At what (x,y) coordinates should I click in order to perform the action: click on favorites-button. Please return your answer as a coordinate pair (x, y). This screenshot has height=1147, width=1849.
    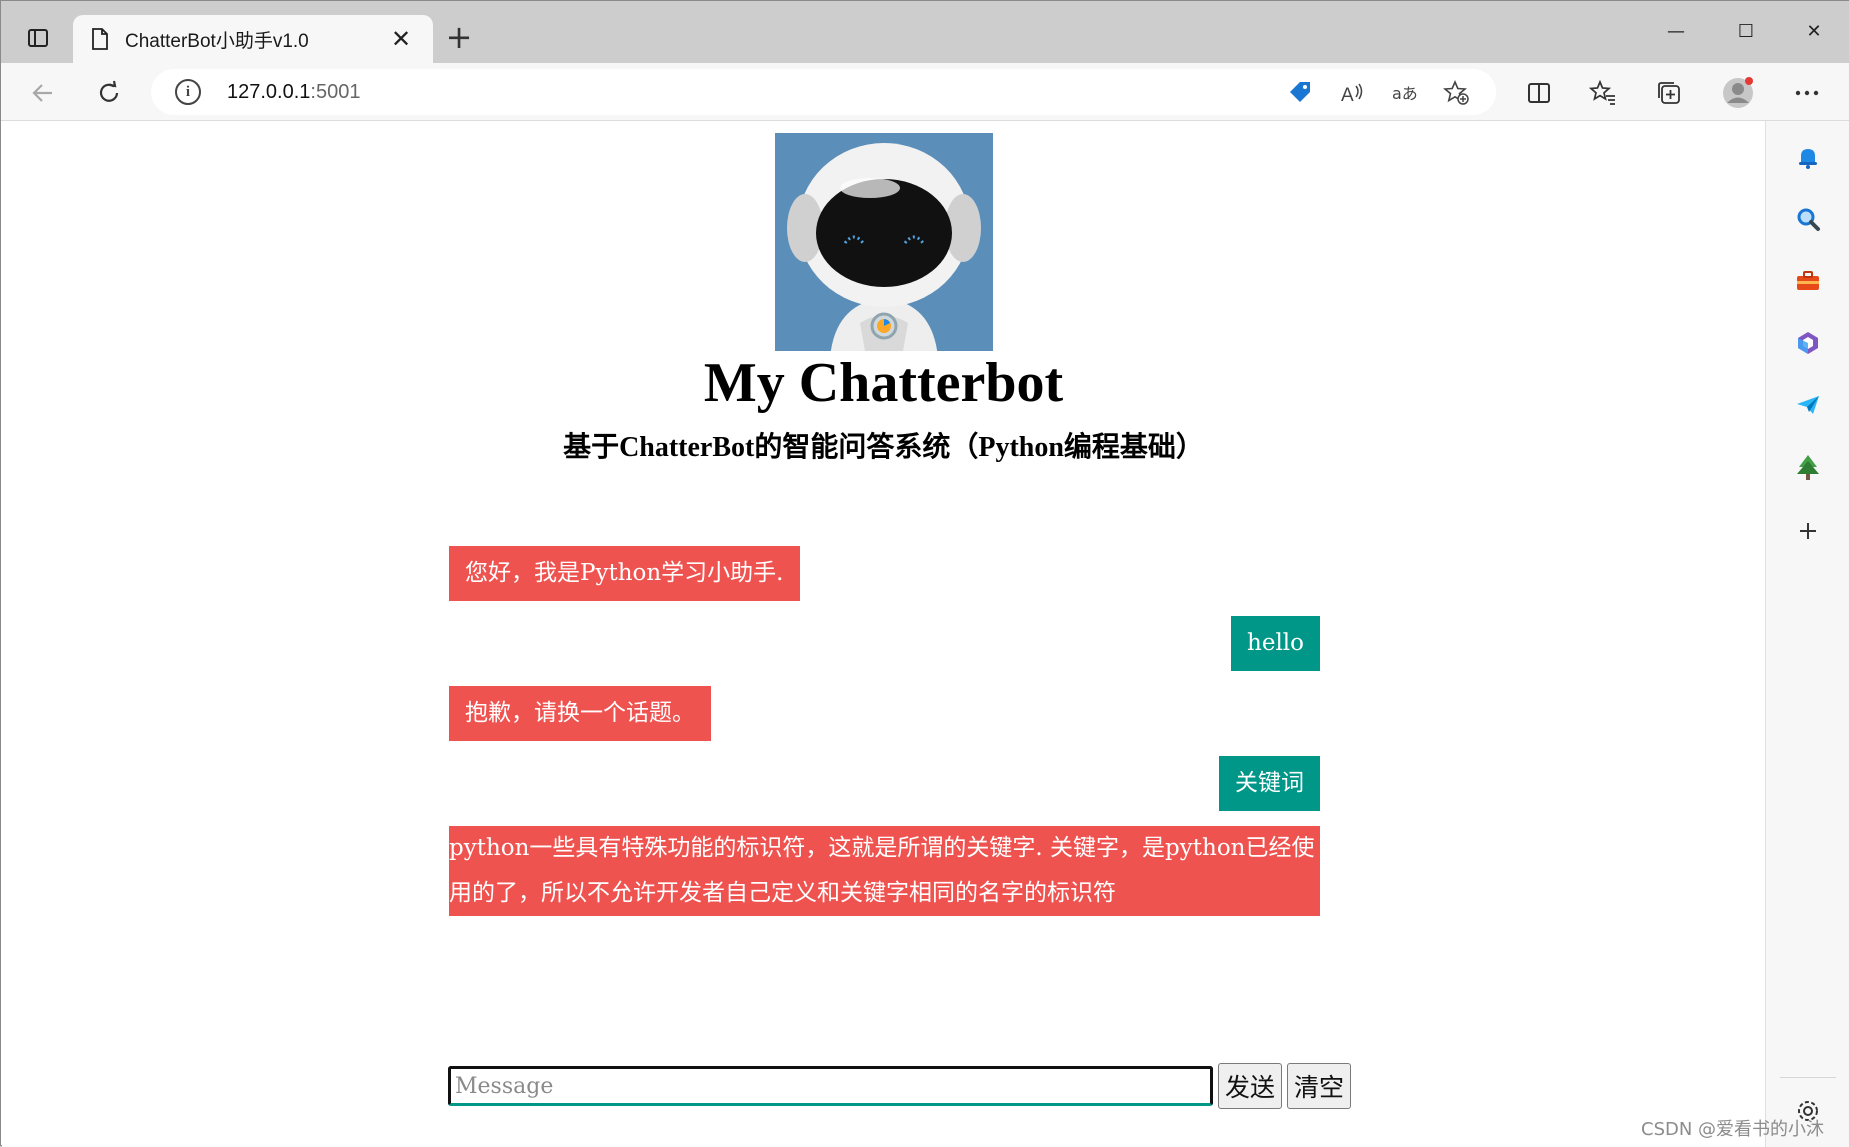
    Looking at the image, I should click on (1603, 93).